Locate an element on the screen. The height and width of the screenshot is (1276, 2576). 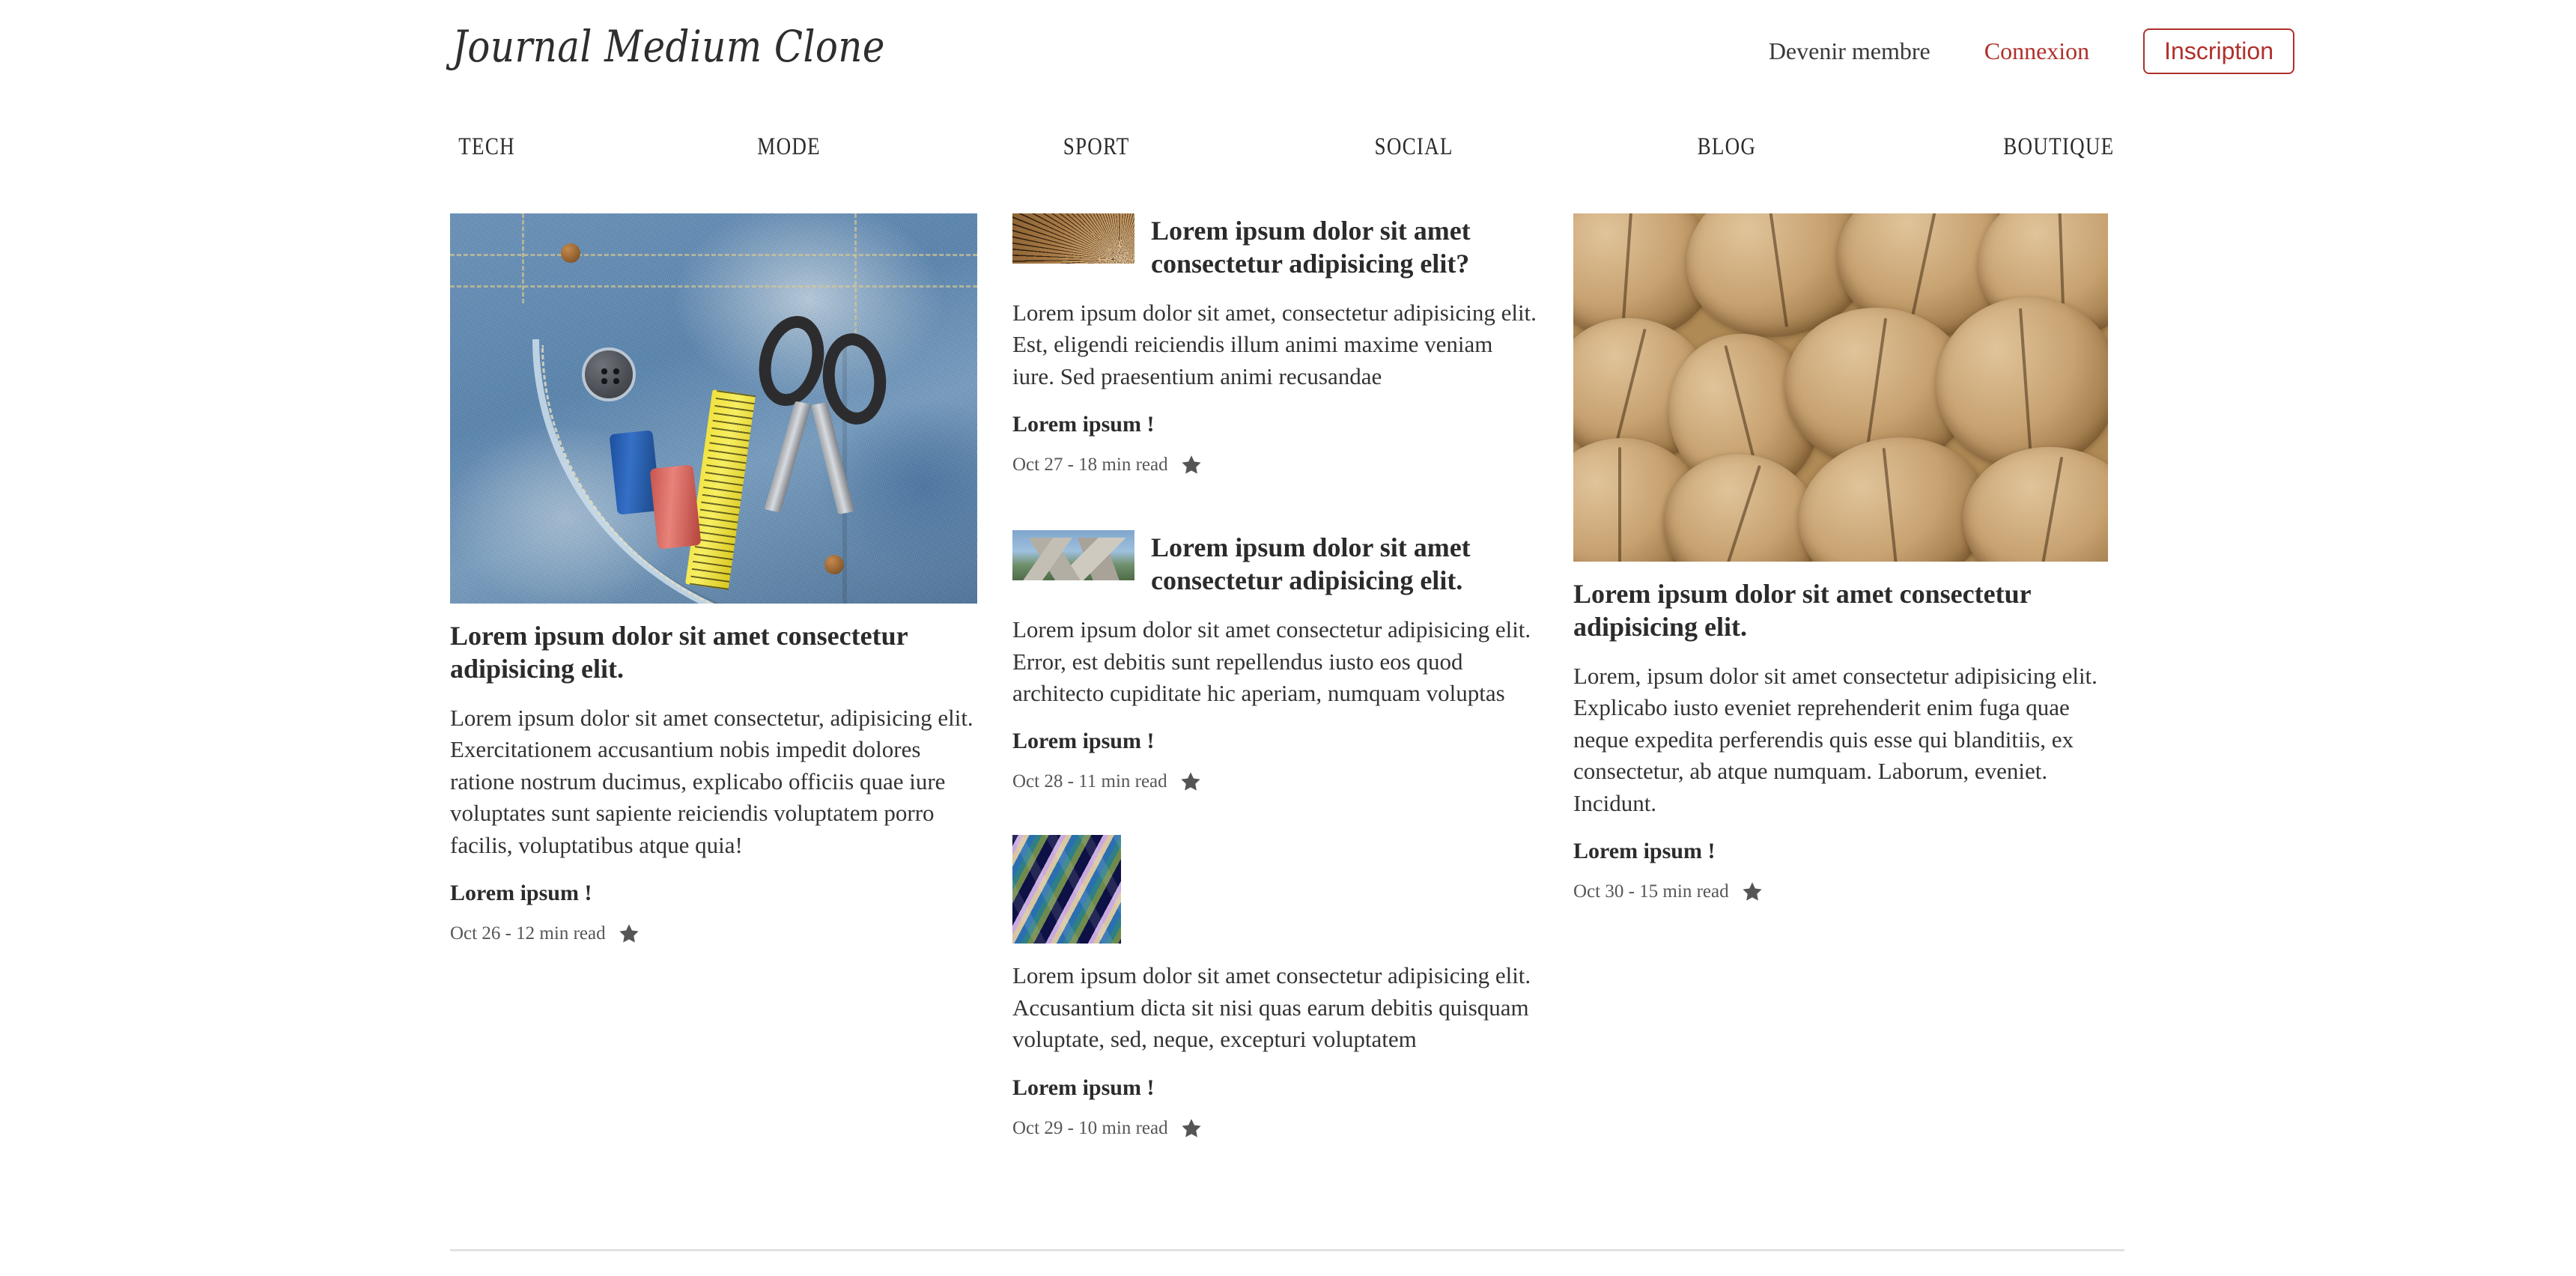
middle-article-3-date: Oct 29 - 10 min read is located at coordinates (1090, 1128).